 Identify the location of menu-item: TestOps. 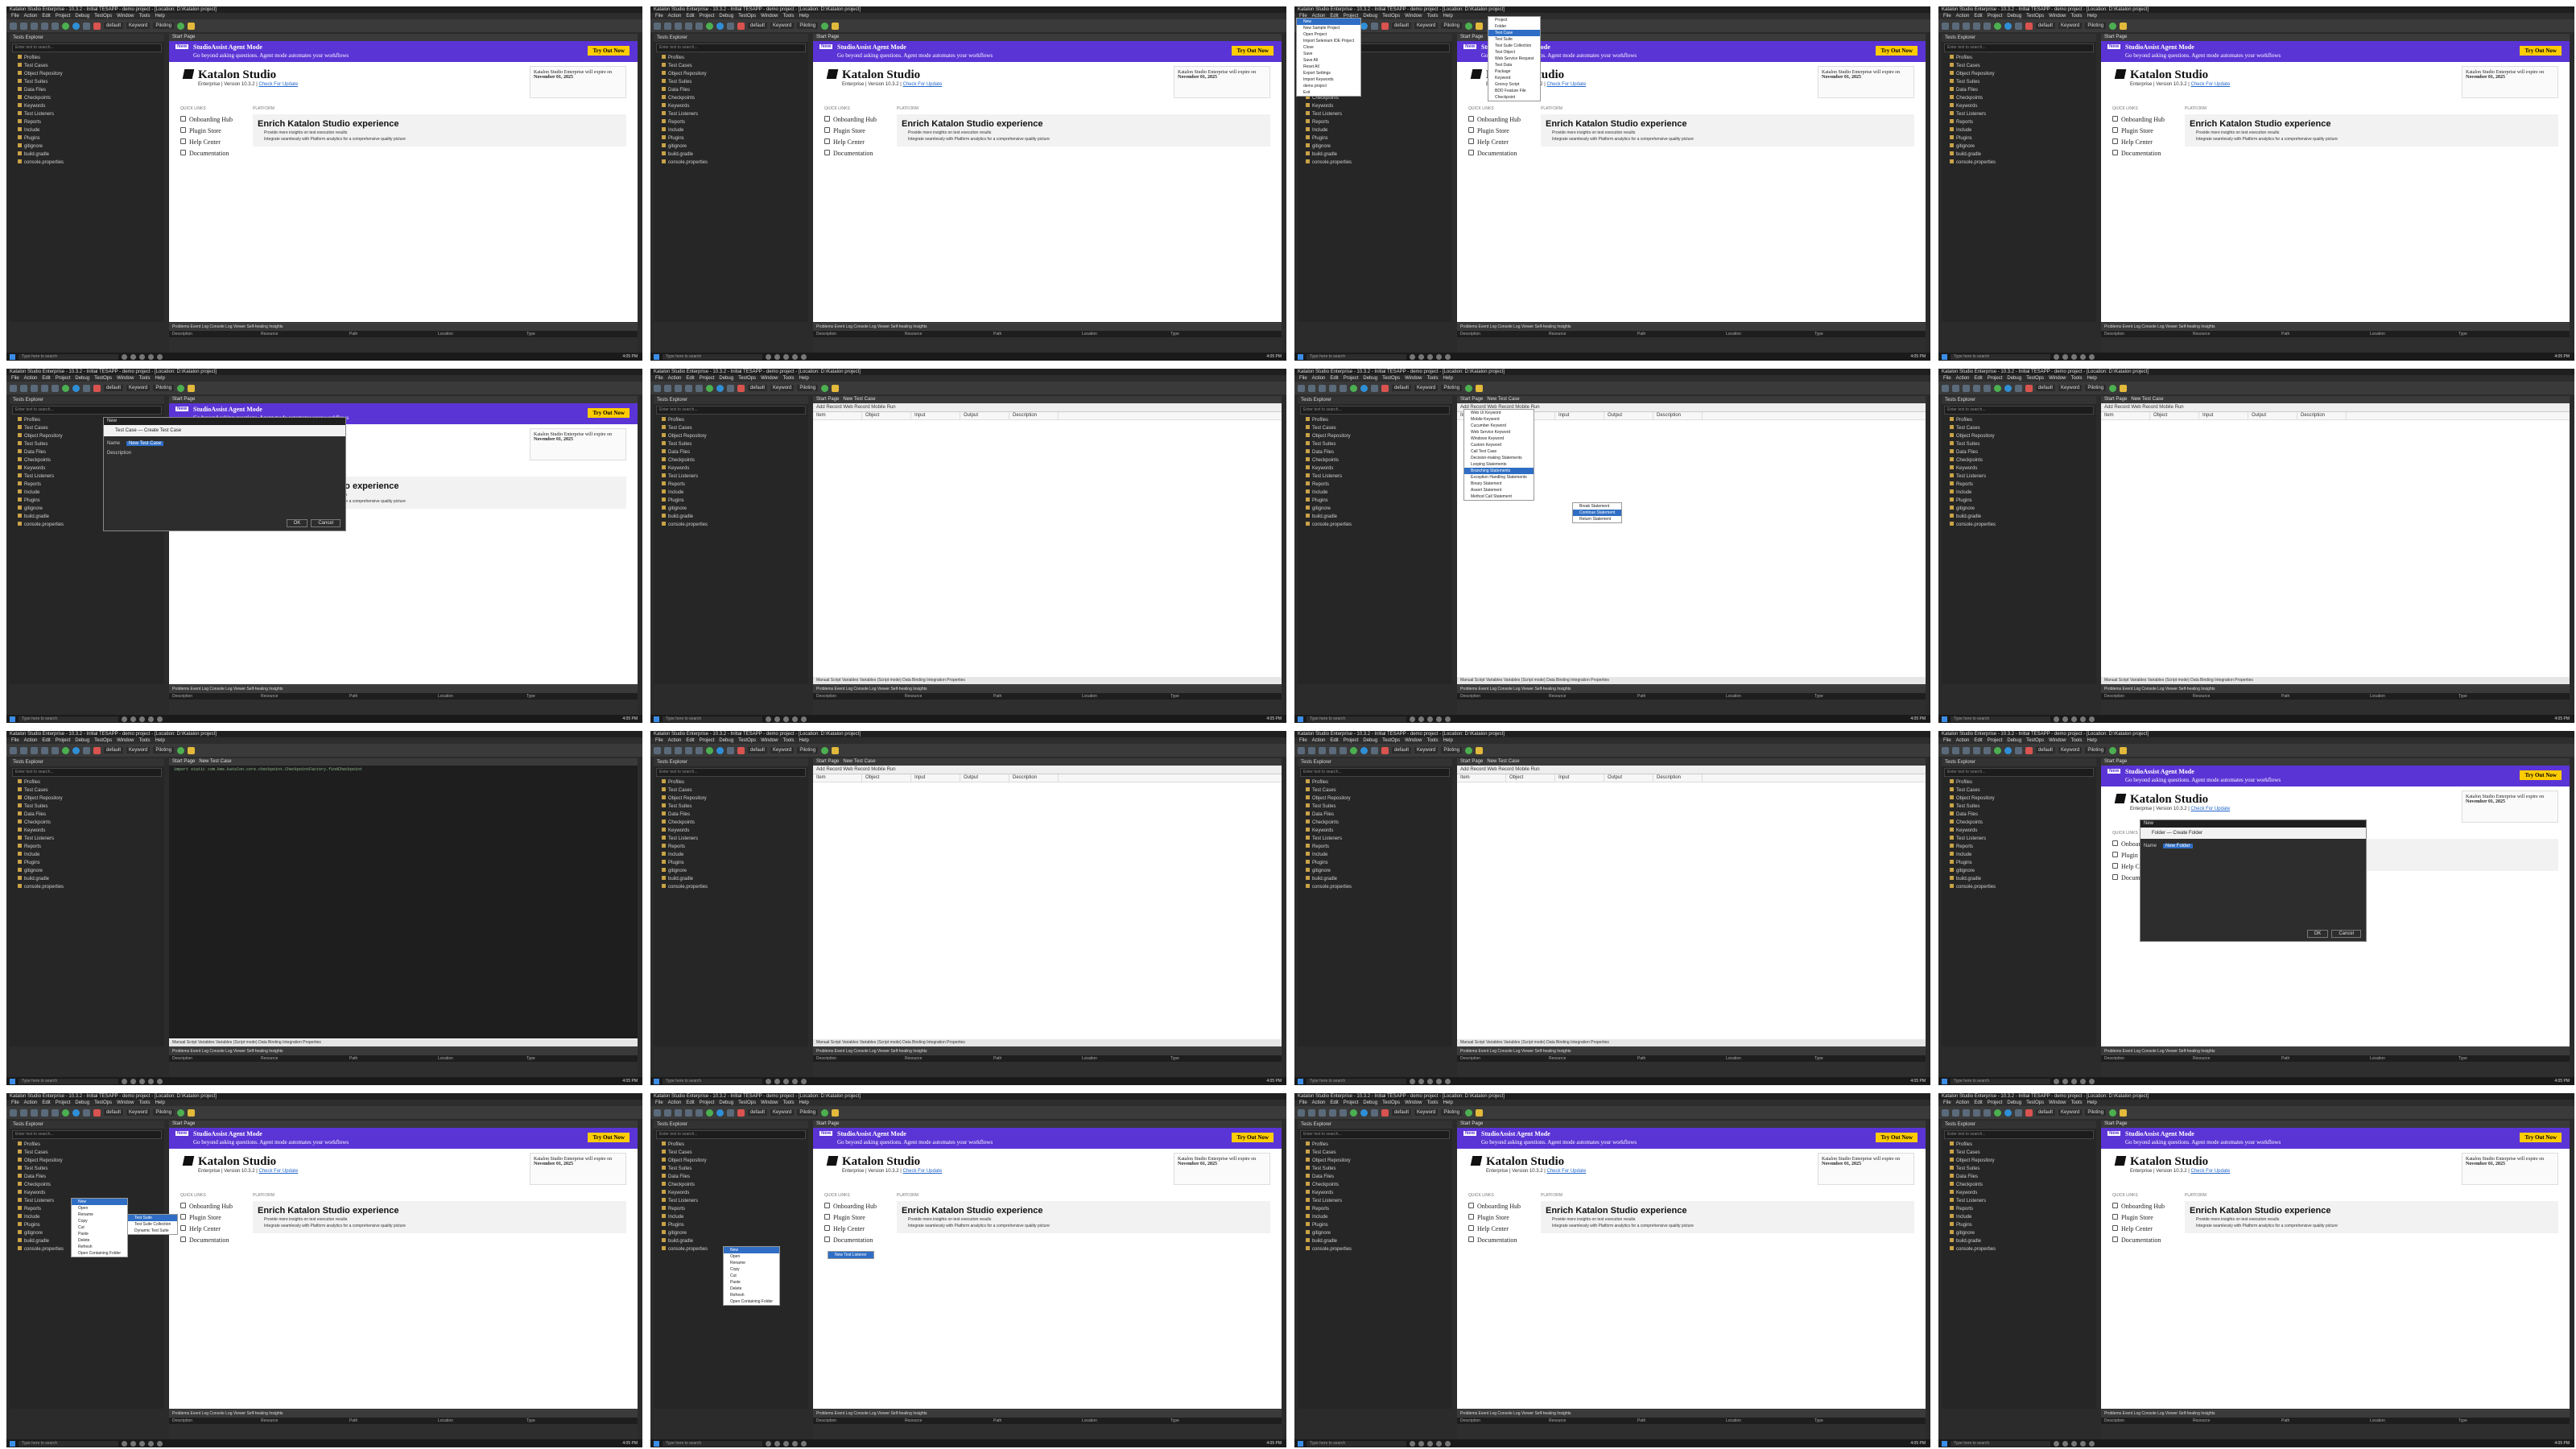
(1391, 740).